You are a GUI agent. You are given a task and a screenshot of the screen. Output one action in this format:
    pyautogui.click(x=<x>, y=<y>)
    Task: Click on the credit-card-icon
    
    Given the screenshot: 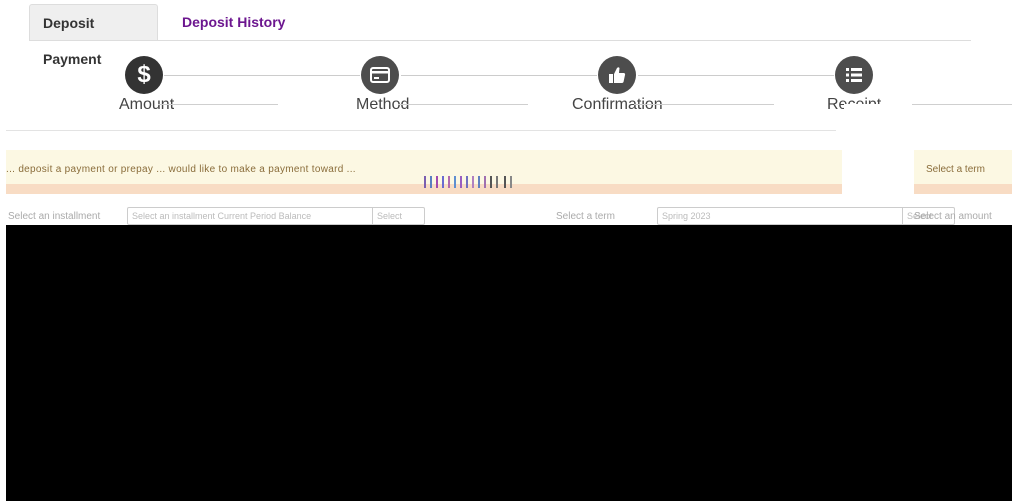 What is the action you would take?
    pyautogui.click(x=380, y=75)
    